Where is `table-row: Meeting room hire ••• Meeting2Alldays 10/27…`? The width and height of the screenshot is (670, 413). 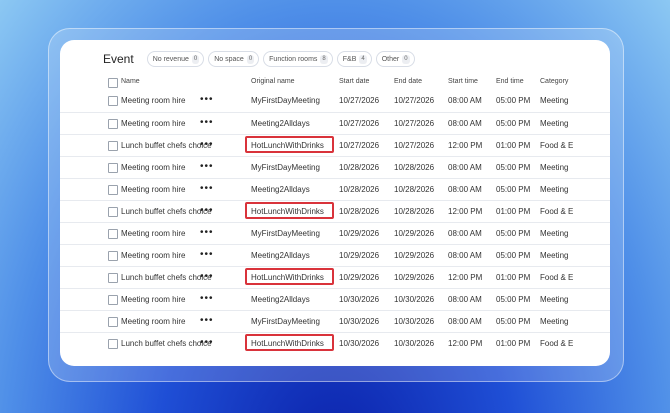
table-row: Meeting room hire ••• Meeting2Alldays 10/27… is located at coordinates (335, 123).